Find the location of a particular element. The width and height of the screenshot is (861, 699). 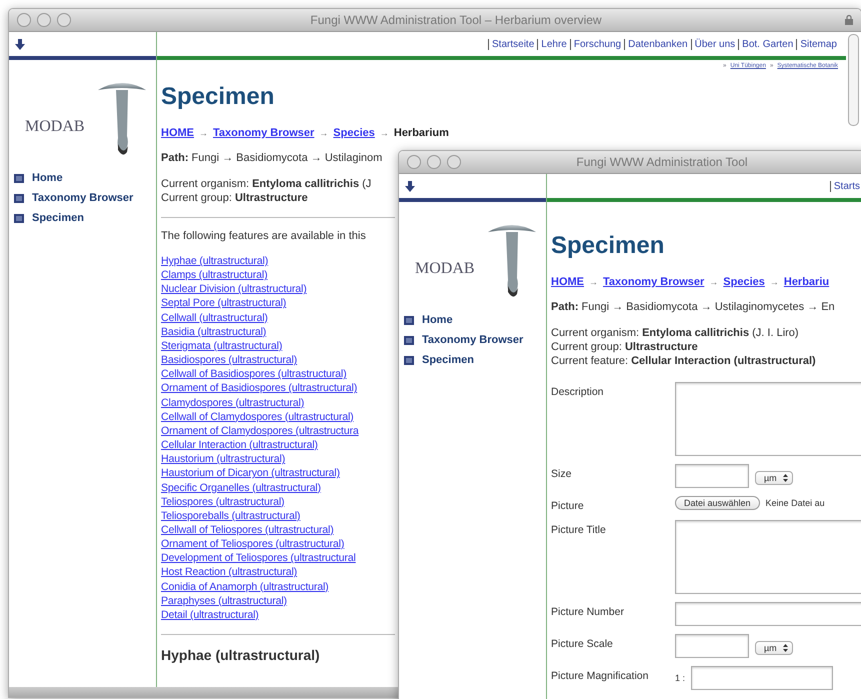

feature-link: Conidia of Anamorph (ultrastructural) is located at coordinates (245, 587).